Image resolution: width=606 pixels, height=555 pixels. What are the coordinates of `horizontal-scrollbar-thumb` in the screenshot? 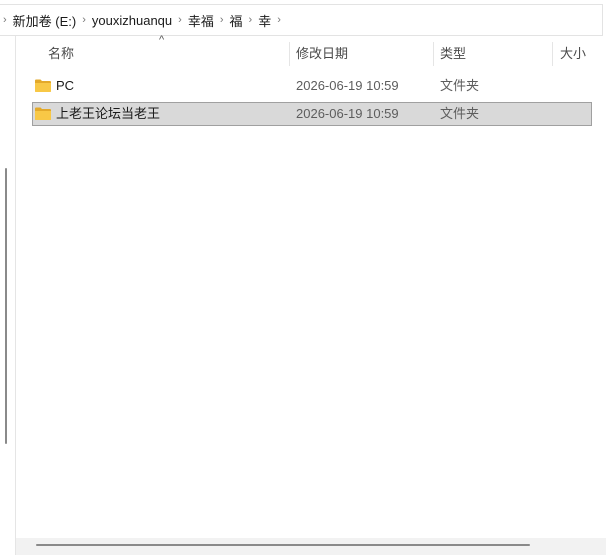 It's located at (283, 545).